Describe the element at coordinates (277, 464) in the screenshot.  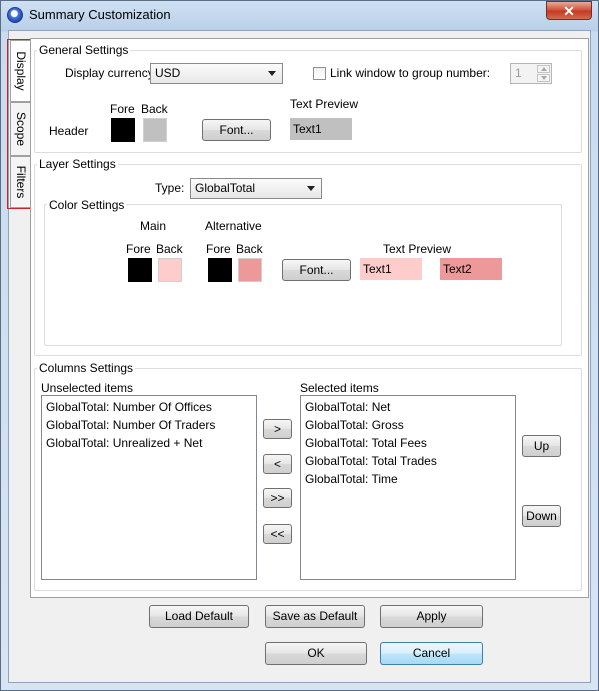
I see `remove-item-button: <` at that location.